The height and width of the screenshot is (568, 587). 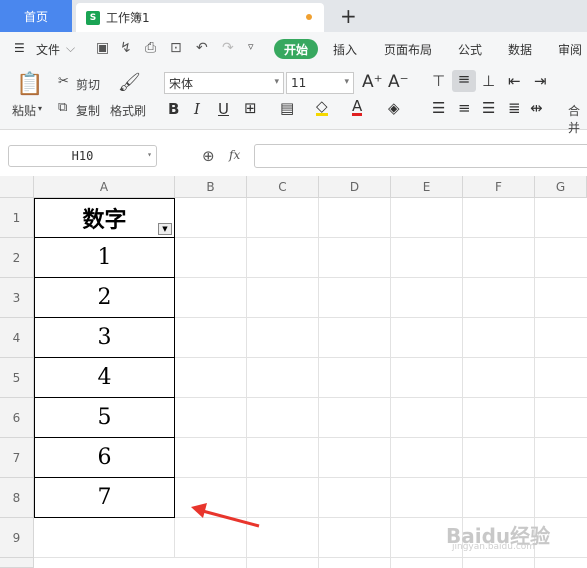 I want to click on increase-font-icon: A⁺, so click(x=372, y=82).